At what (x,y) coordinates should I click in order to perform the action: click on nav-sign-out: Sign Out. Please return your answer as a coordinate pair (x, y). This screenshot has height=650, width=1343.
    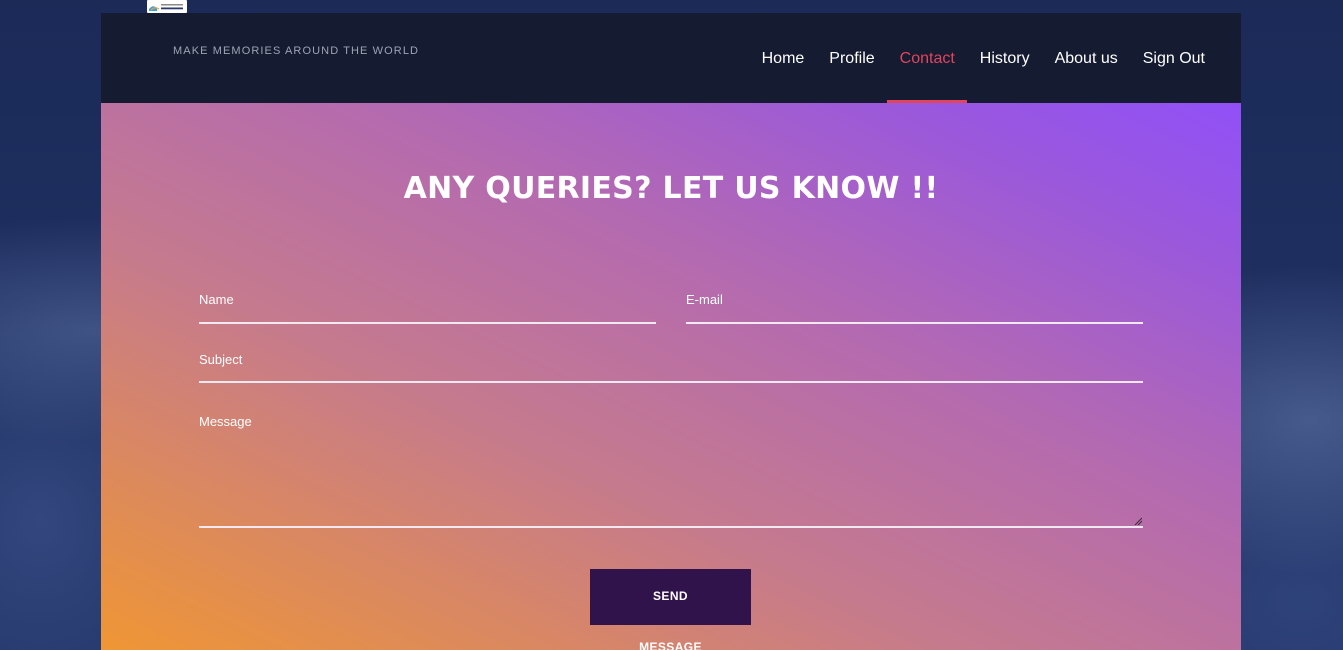
    Looking at the image, I should click on (1185, 58).